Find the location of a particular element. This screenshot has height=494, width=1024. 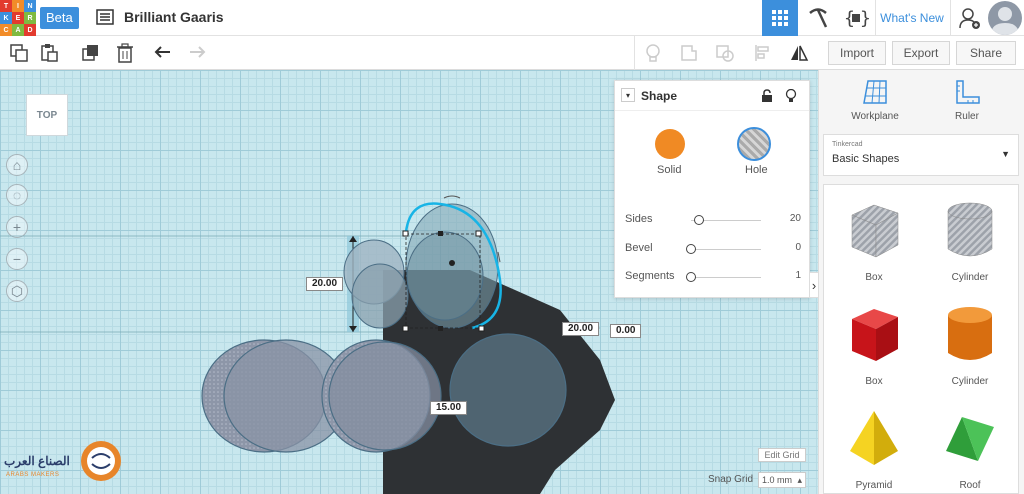

library-name: Basic Shapes is located at coordinates (866, 159).